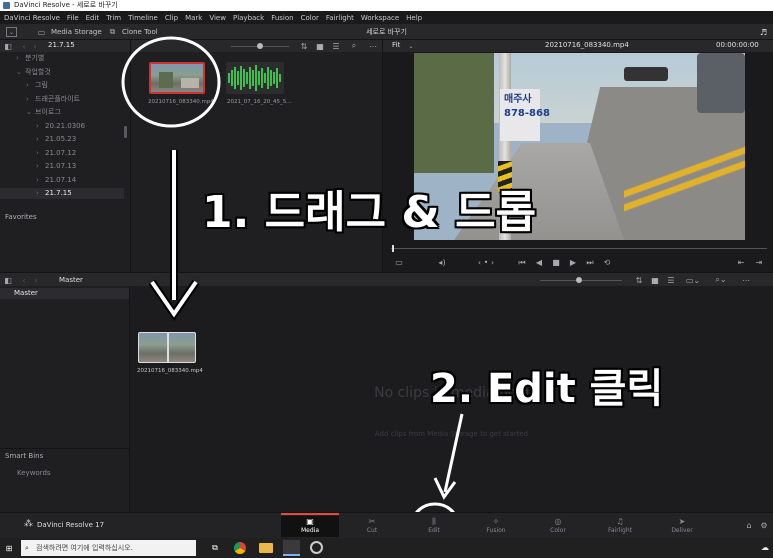 The height and width of the screenshot is (558, 773). What do you see at coordinates (27, 548) in the screenshot?
I see `taskbar-search-icon: ⌕` at bounding box center [27, 548].